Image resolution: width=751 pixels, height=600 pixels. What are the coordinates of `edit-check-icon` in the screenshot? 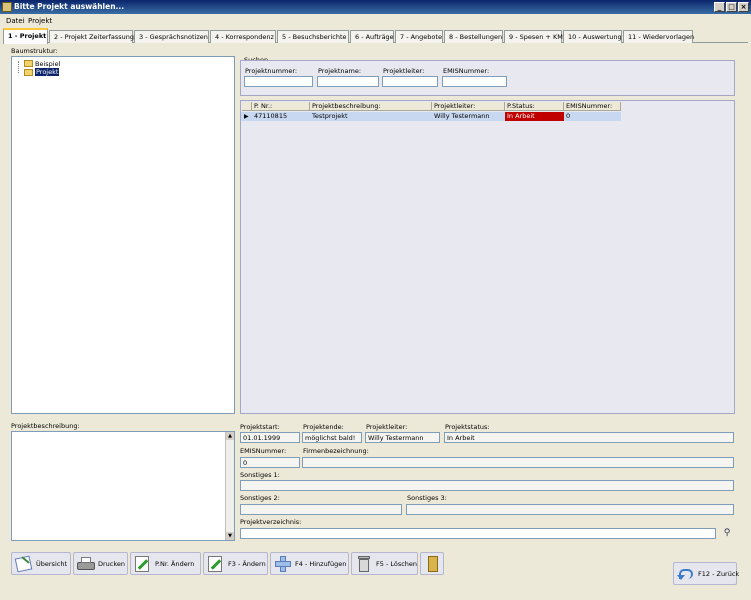 It's located at (143, 564).